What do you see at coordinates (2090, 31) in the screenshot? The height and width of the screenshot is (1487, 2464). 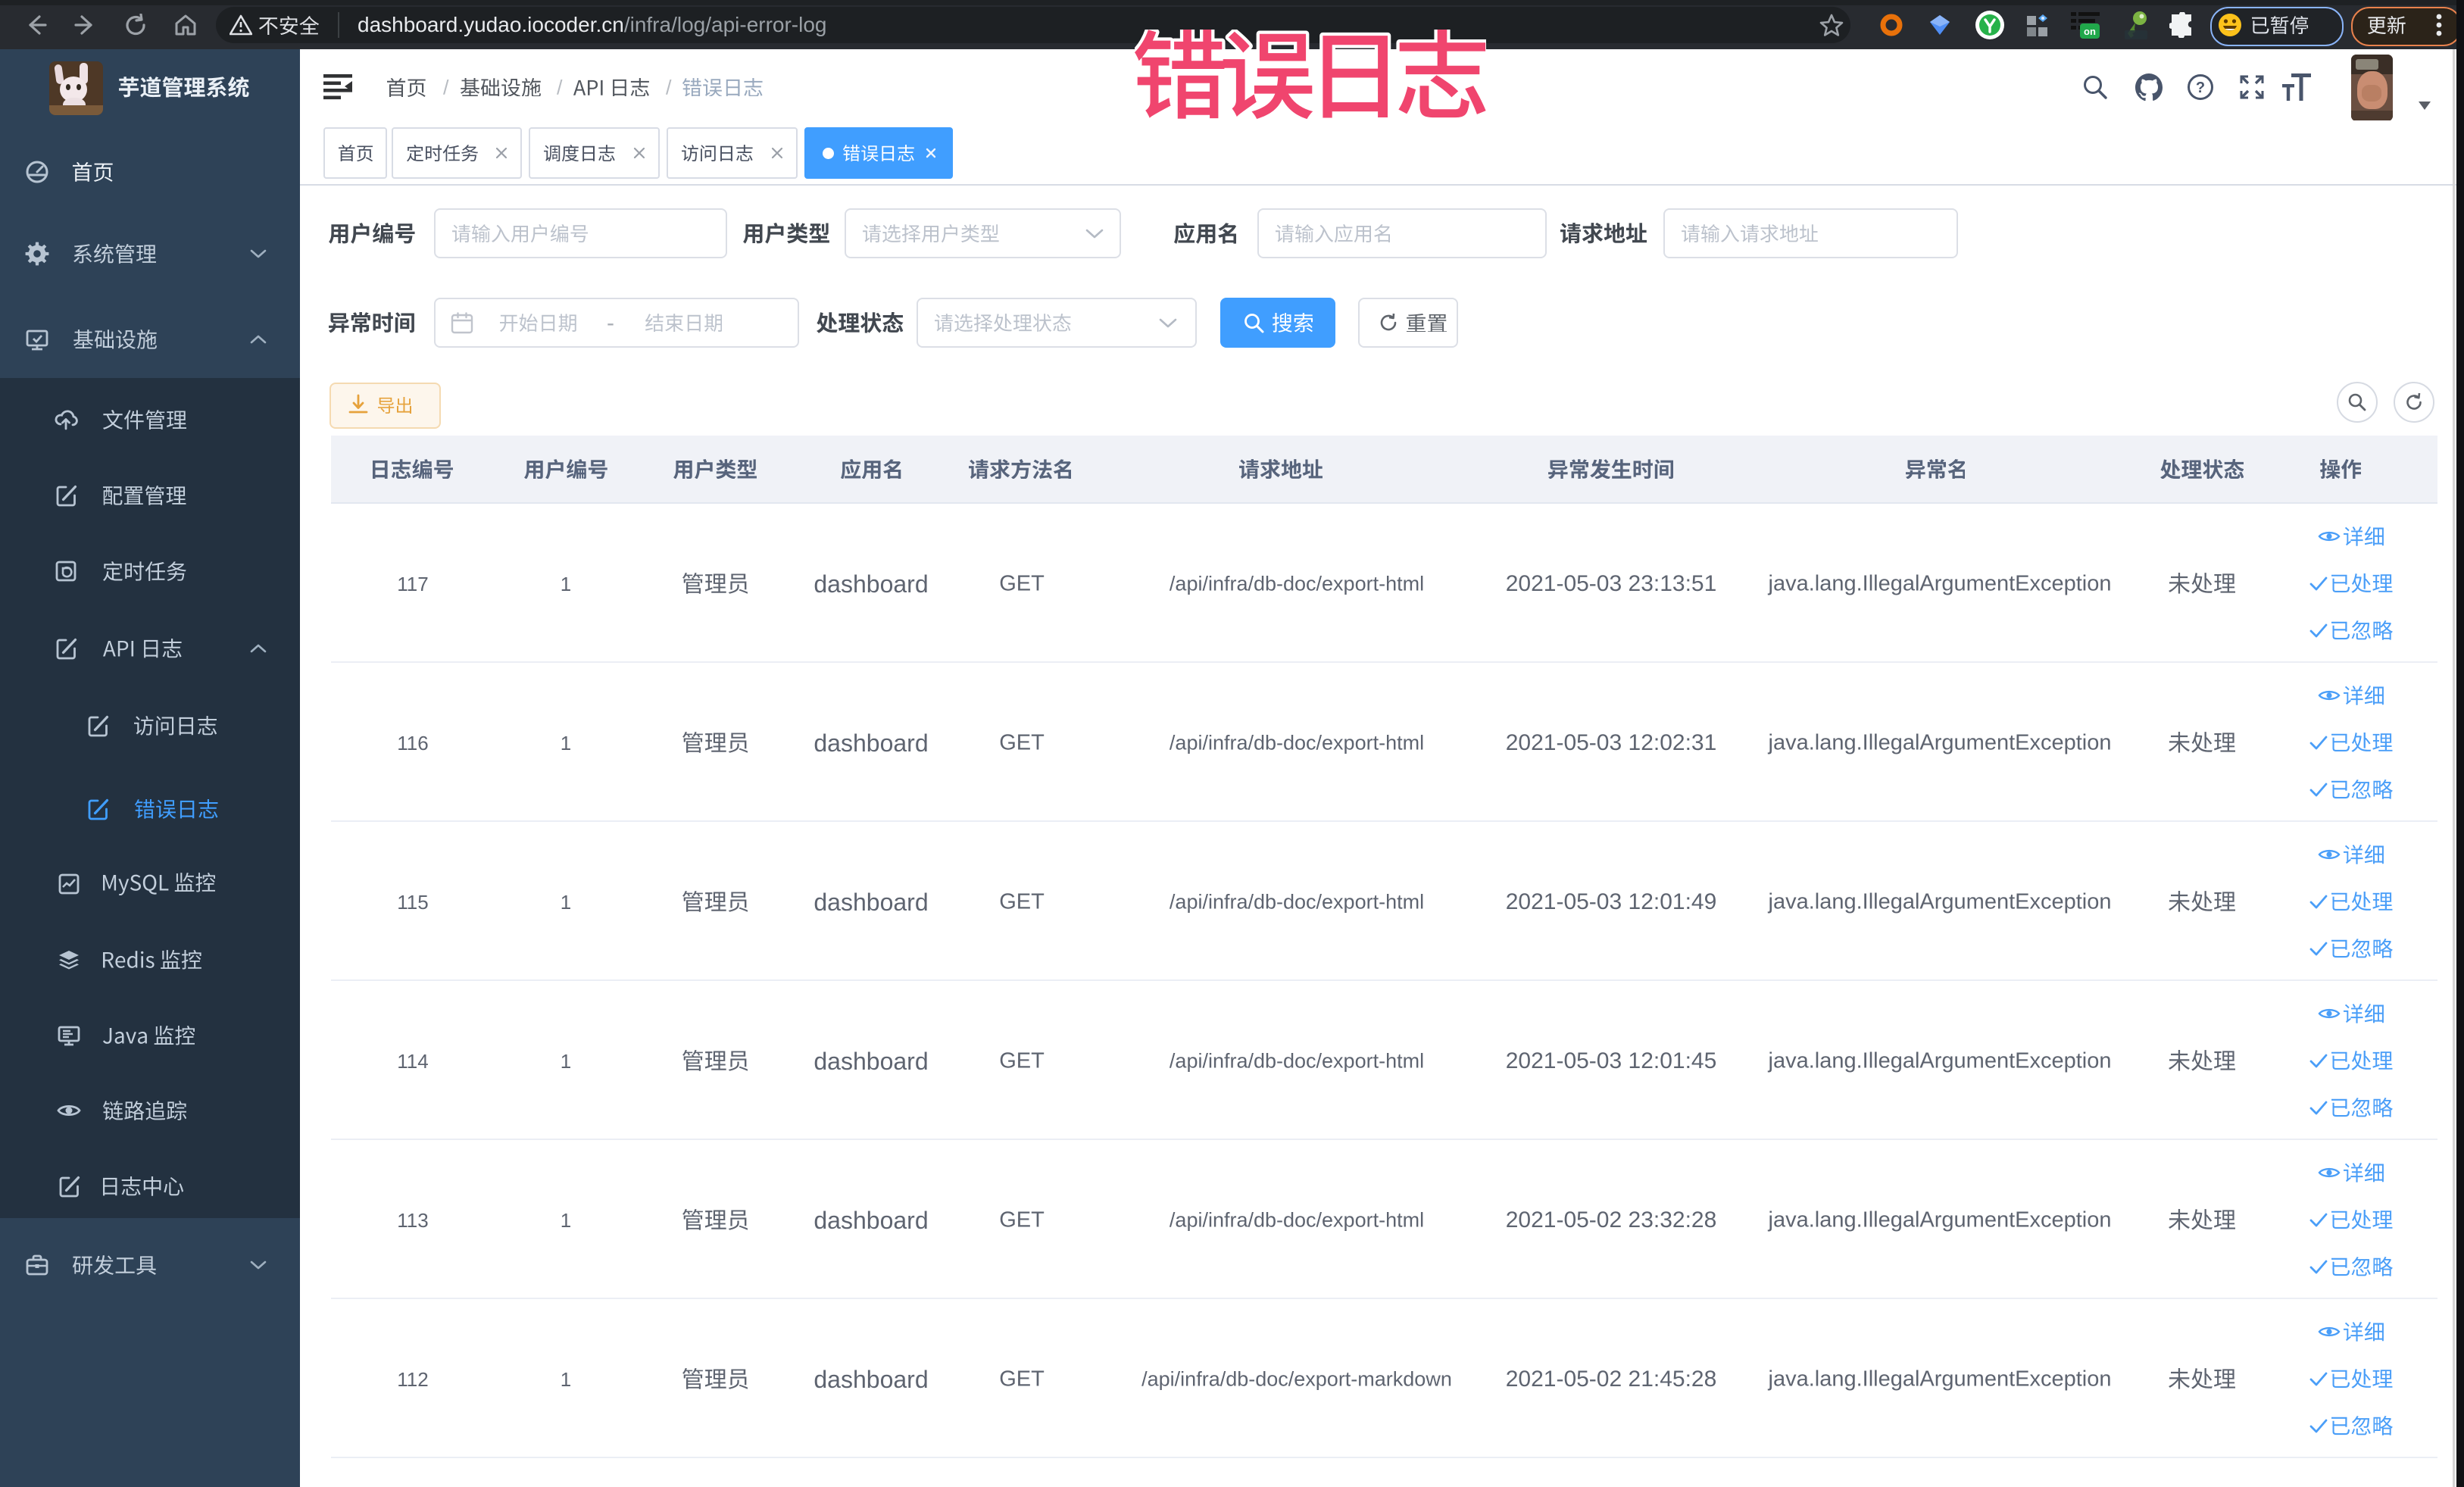 I see `svg-text: on` at bounding box center [2090, 31].